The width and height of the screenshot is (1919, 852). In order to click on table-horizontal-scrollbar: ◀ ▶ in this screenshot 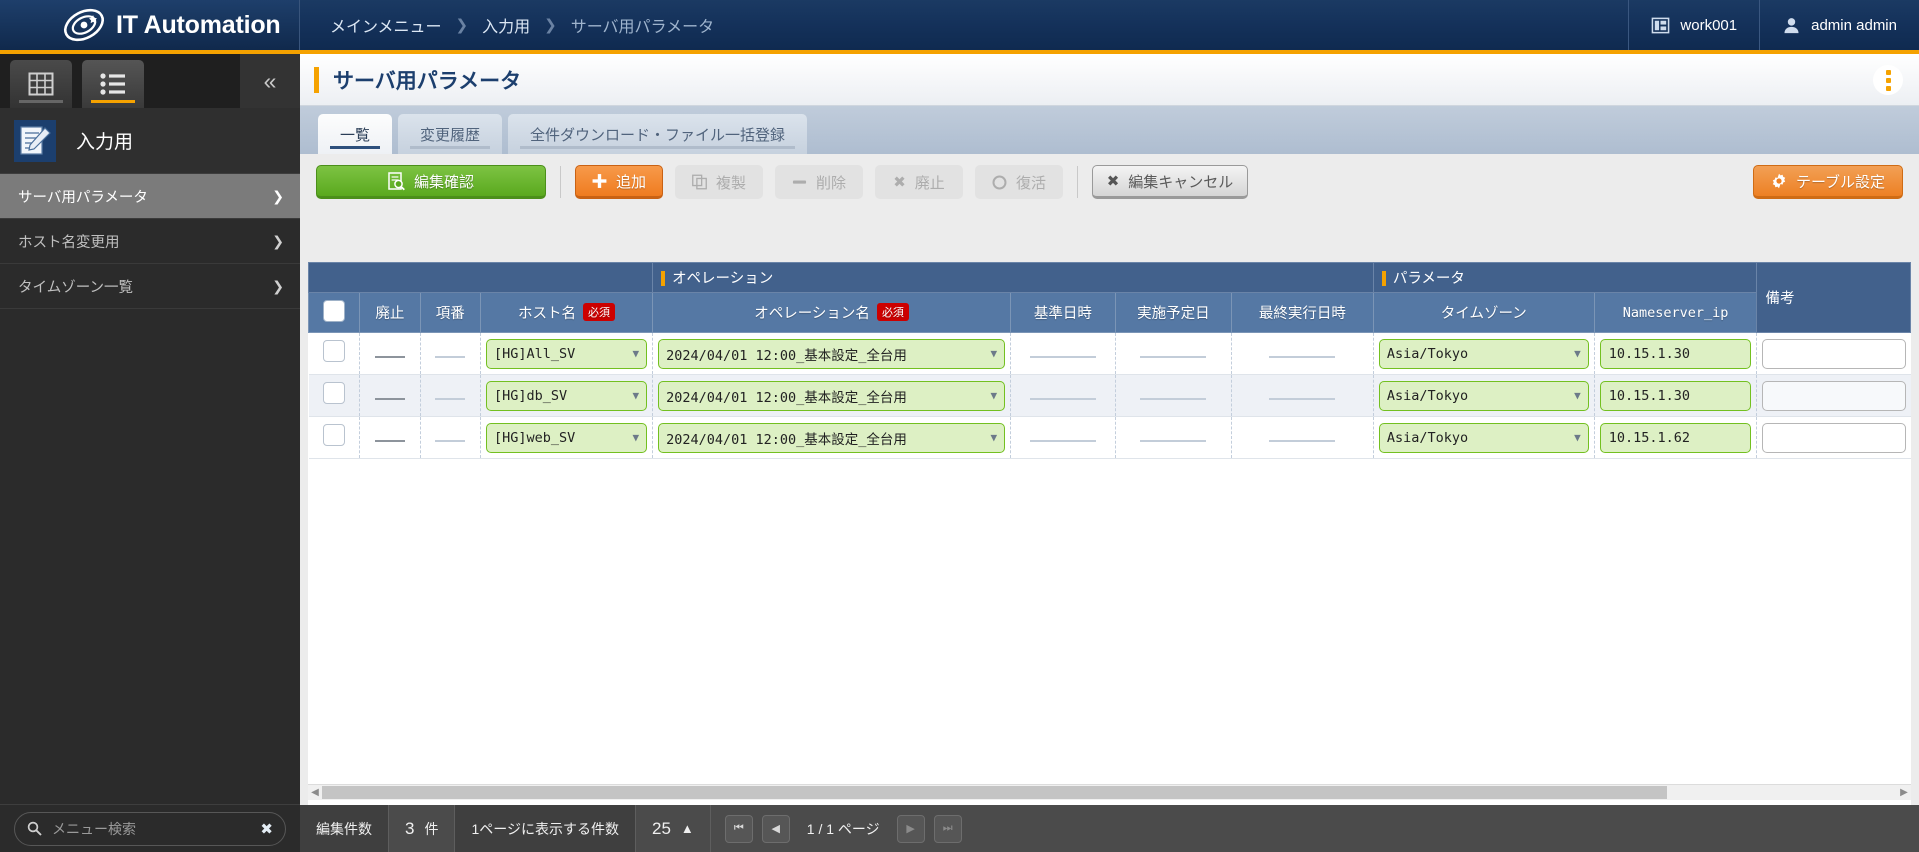, I will do `click(1109, 792)`.